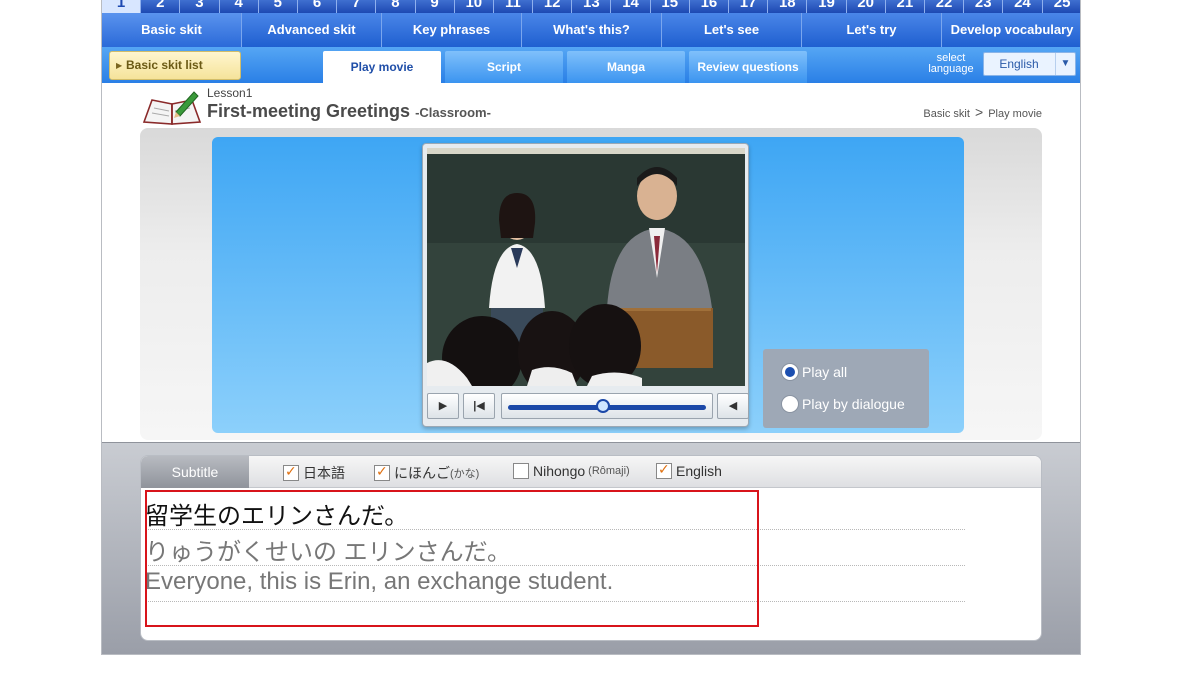 The image size is (1177, 673). Describe the element at coordinates (382, 67) in the screenshot. I see `tab-play-movie: Play movie` at that location.